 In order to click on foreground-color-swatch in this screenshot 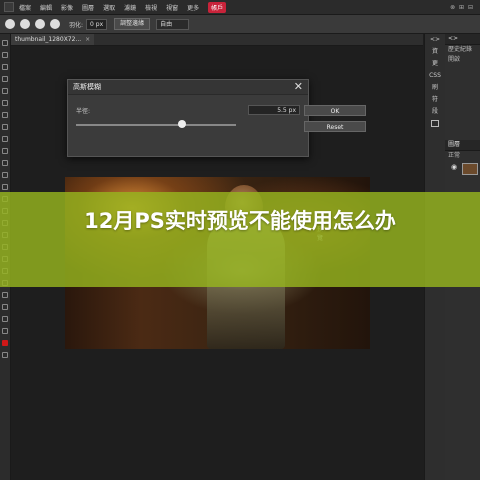, I will do `click(5, 343)`.